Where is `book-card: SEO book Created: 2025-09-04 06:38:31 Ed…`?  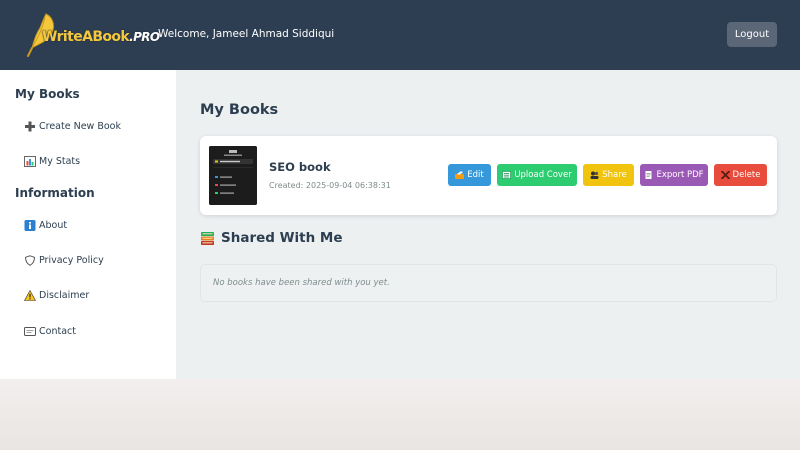
book-card: SEO book Created: 2025-09-04 06:38:31 Ed… is located at coordinates (488, 175).